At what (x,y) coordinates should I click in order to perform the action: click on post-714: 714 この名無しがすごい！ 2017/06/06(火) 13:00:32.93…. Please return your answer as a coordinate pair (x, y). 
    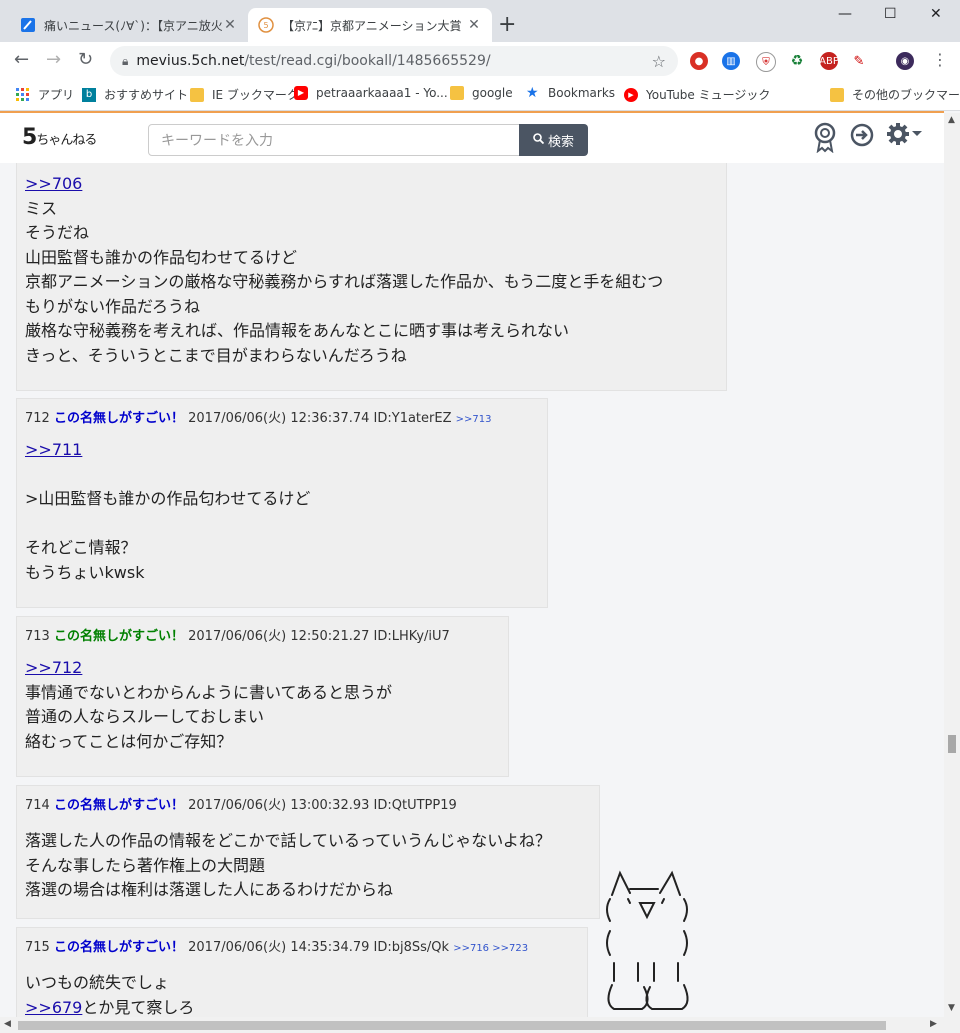
    Looking at the image, I should click on (308, 852).